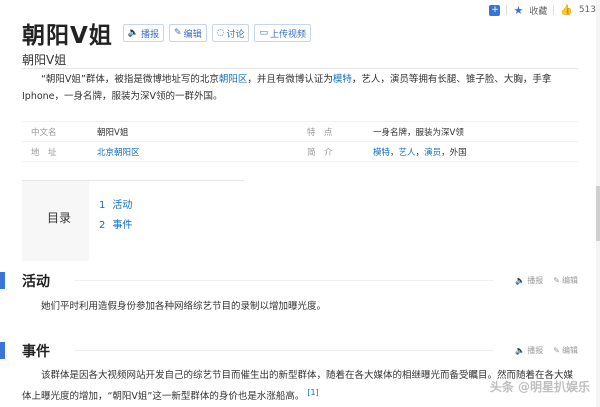 The width and height of the screenshot is (600, 407). What do you see at coordinates (518, 10) in the screenshot?
I see `star-icon: ★` at bounding box center [518, 10].